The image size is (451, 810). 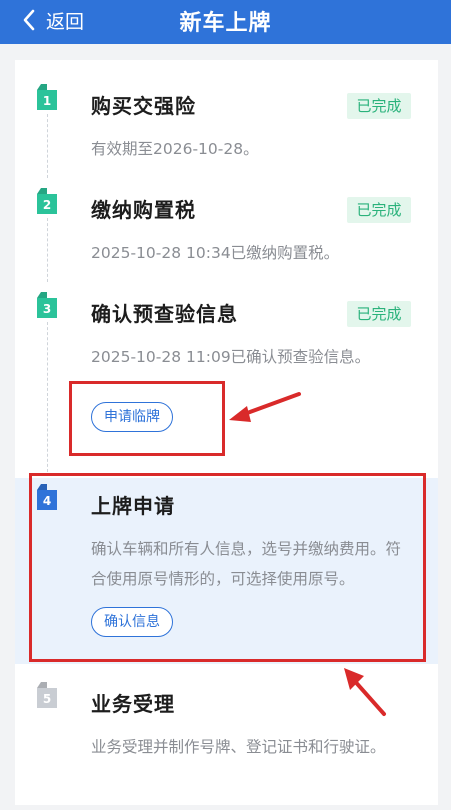 What do you see at coordinates (164, 314) in the screenshot?
I see `step-title: 确认预查验信息` at bounding box center [164, 314].